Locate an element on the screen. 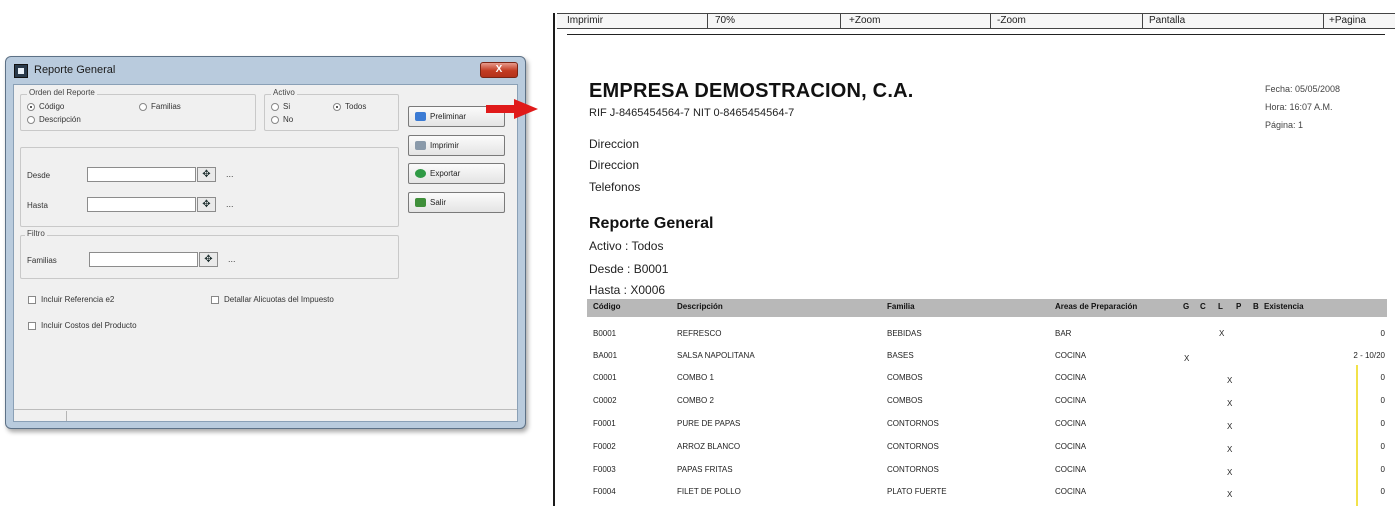 The height and width of the screenshot is (506, 1395). export-icon is located at coordinates (420, 173).